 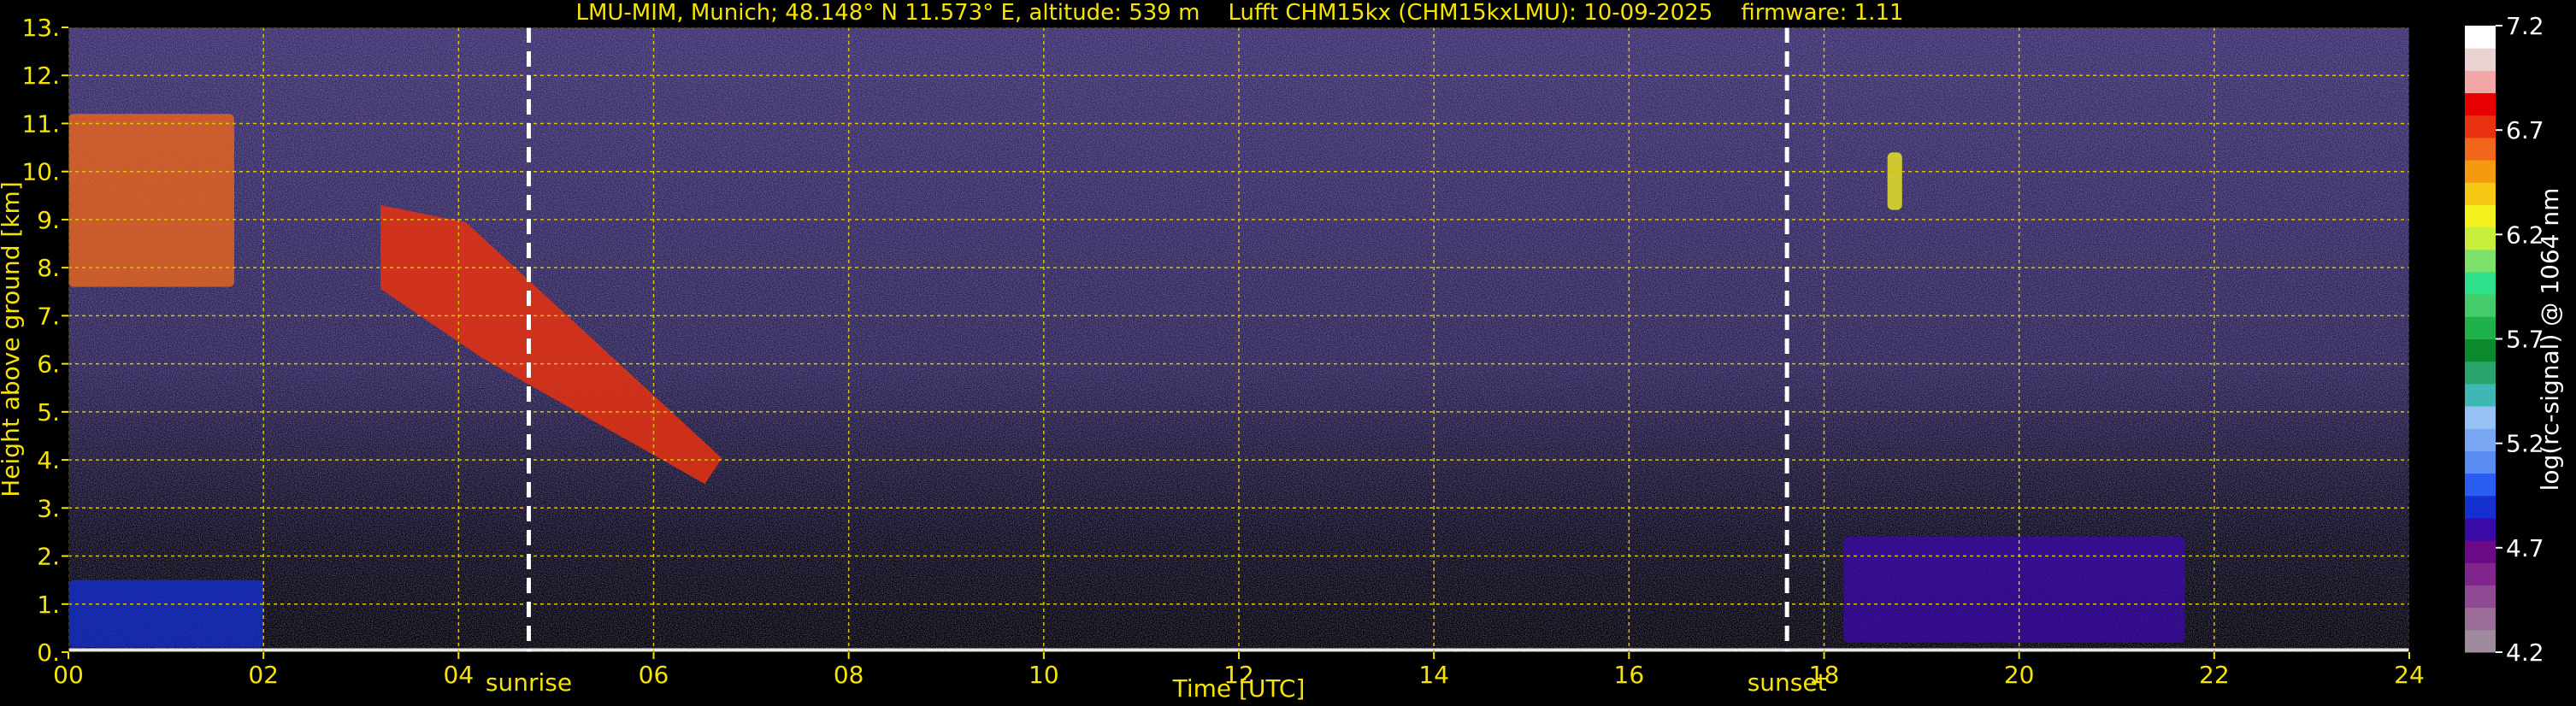 What do you see at coordinates (2409, 675) in the screenshot?
I see `x-tick-label: 24` at bounding box center [2409, 675].